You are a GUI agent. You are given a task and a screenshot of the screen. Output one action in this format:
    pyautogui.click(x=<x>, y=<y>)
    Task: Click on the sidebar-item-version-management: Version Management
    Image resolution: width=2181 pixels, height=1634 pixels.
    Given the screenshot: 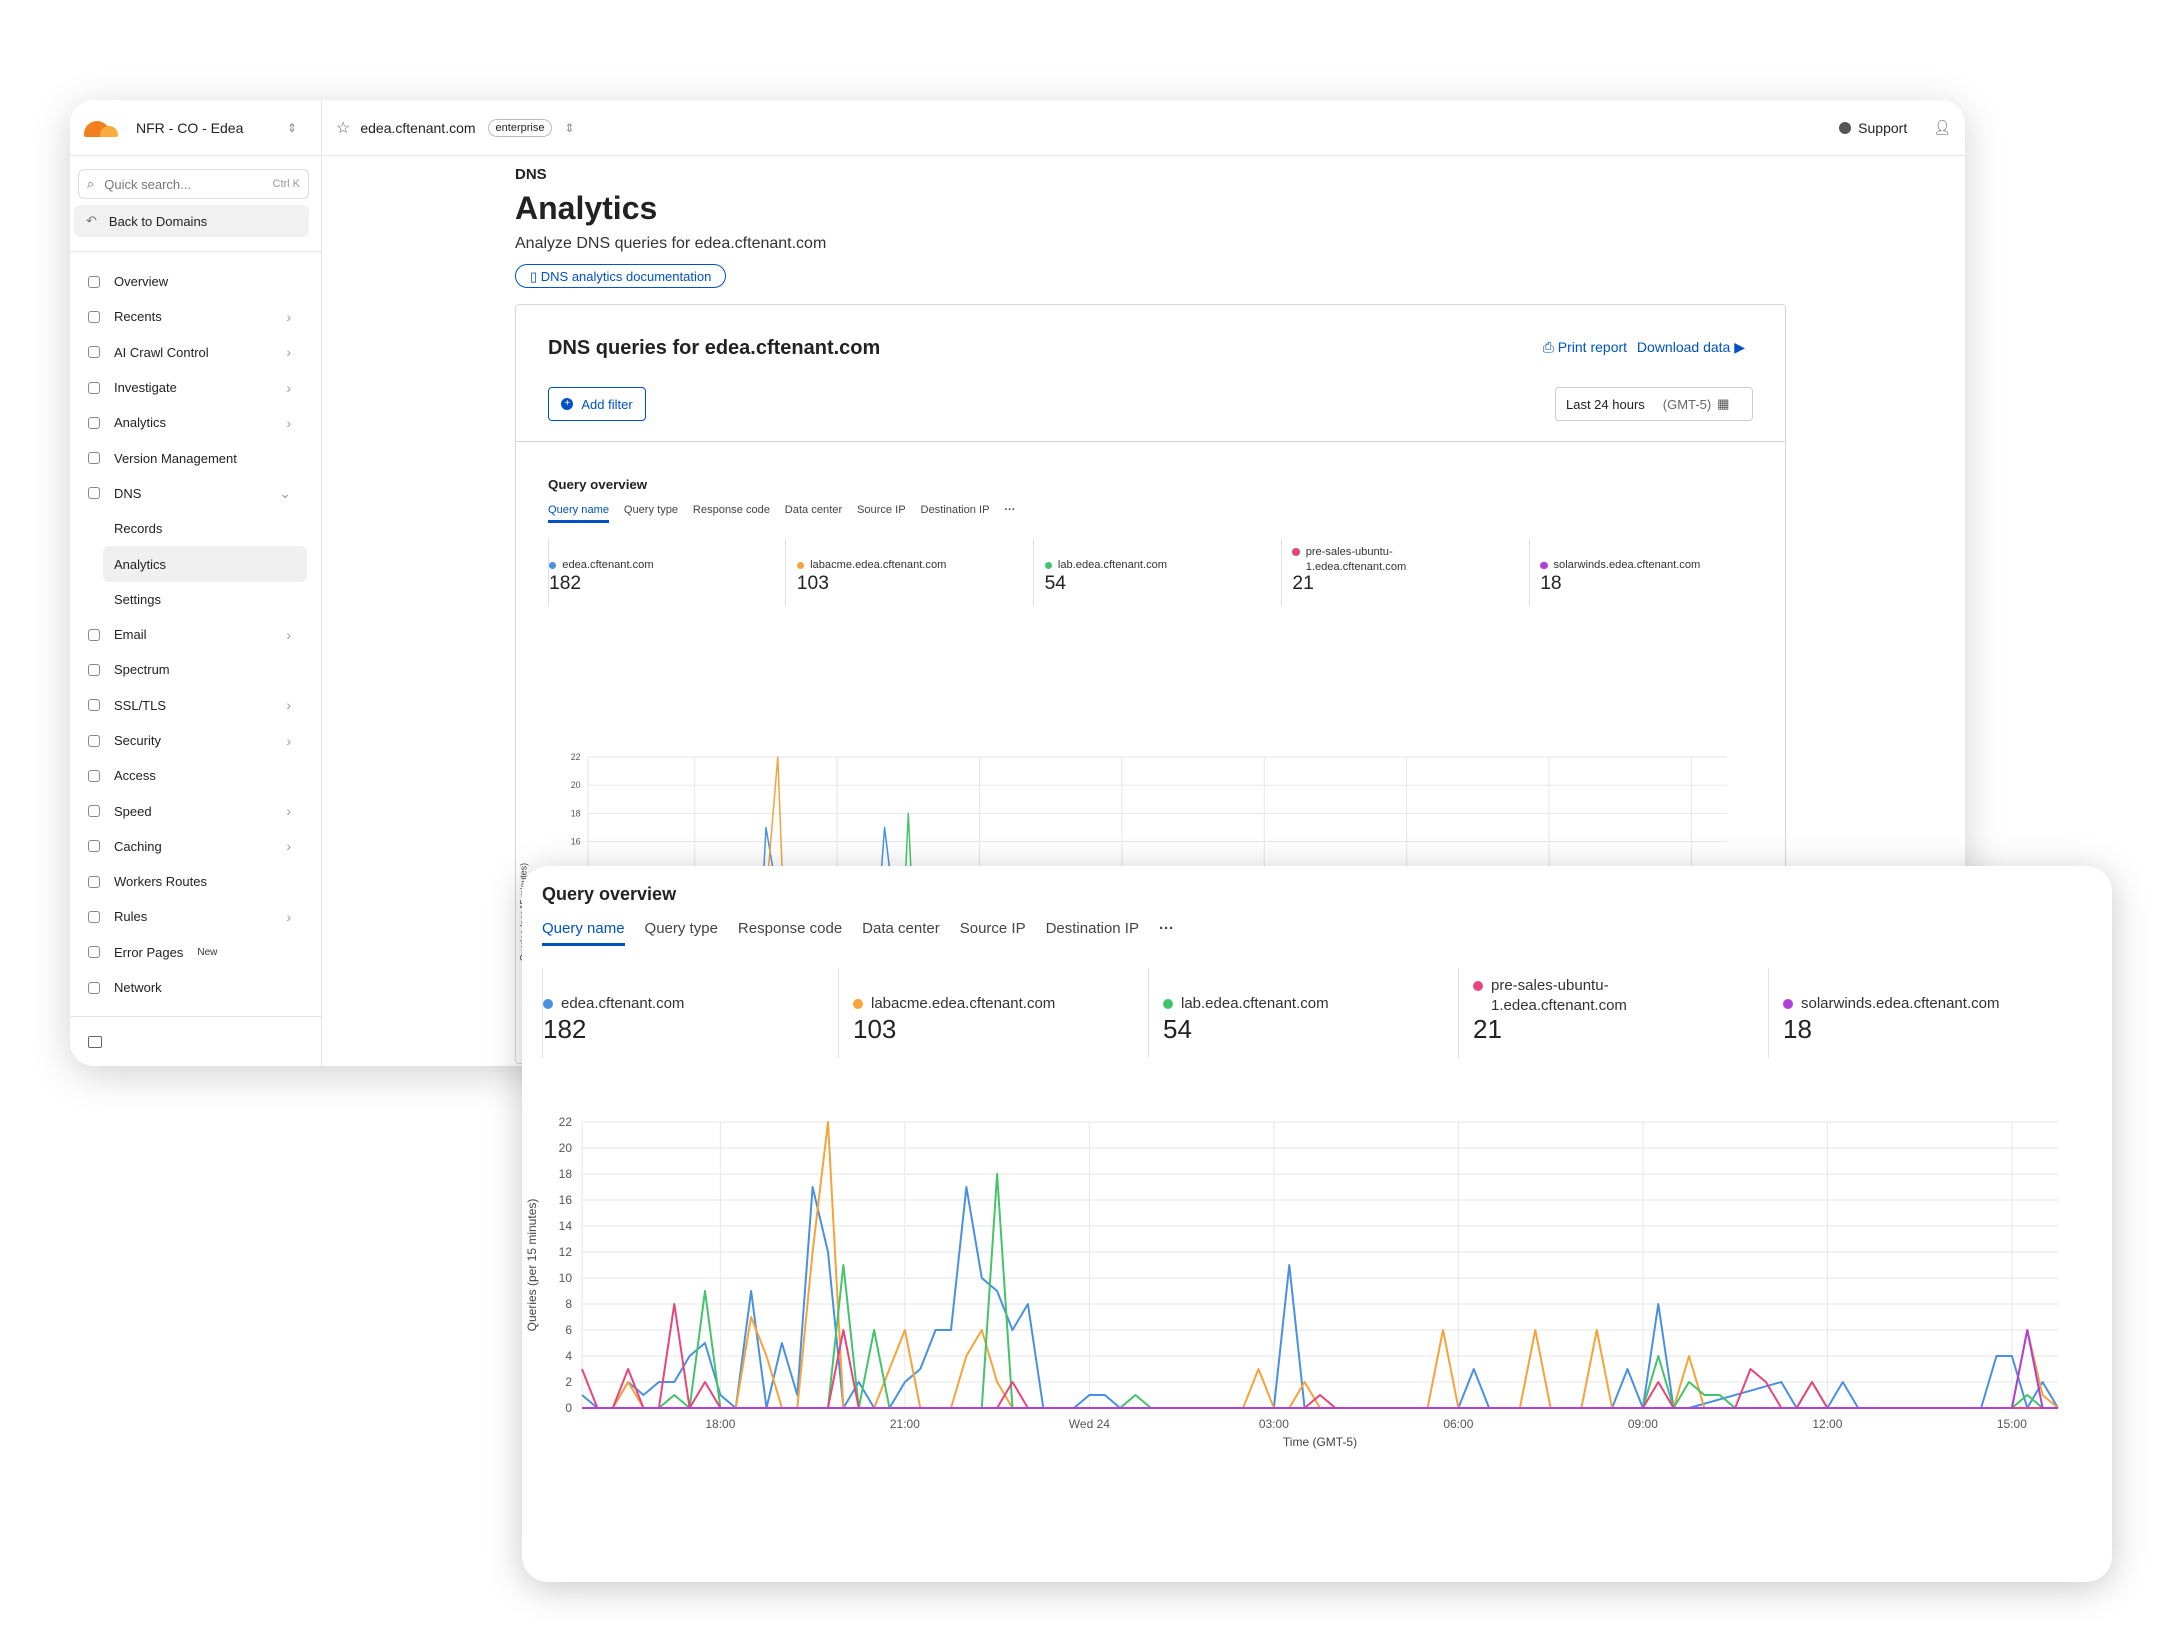 What is the action you would take?
    pyautogui.click(x=195, y=457)
    